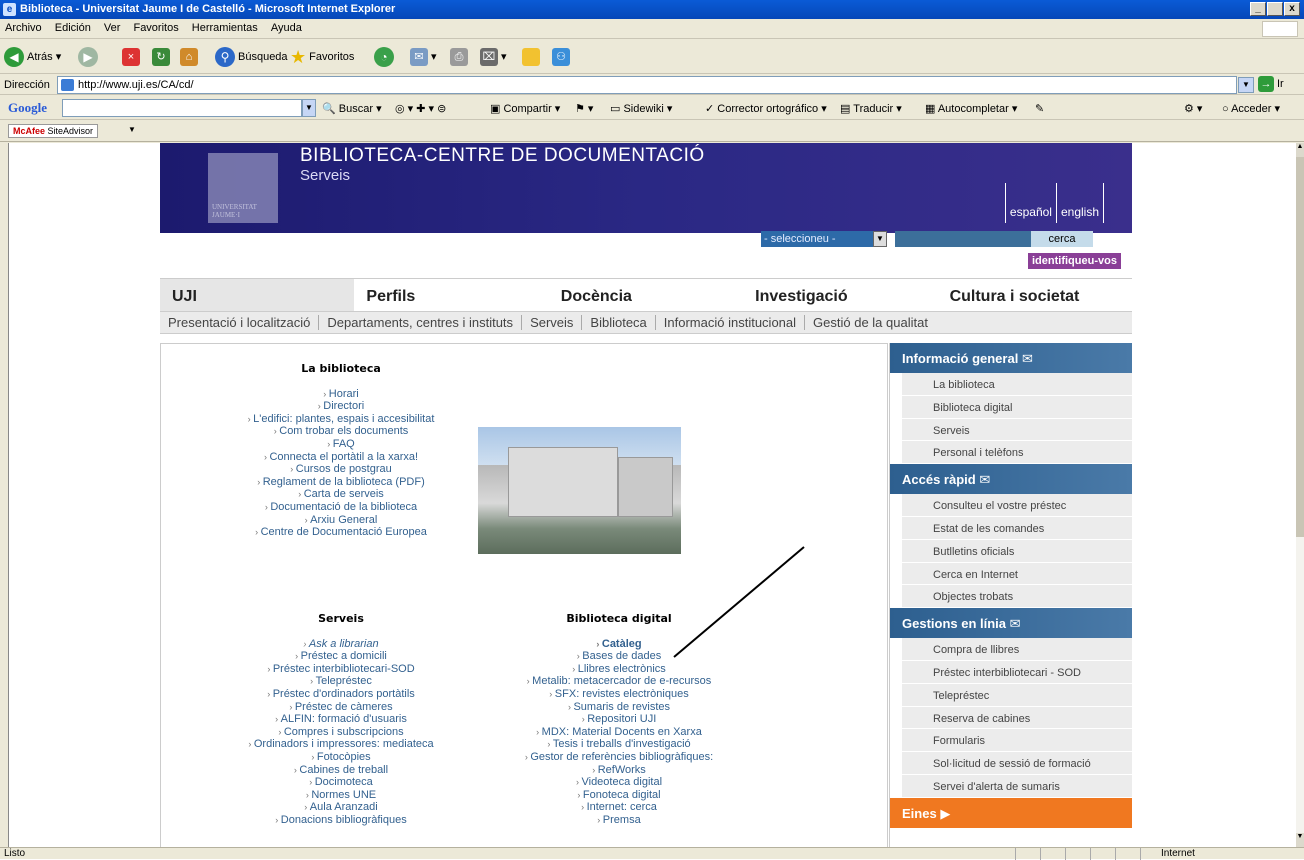 The width and height of the screenshot is (1304, 860). Describe the element at coordinates (420, 108) in the screenshot. I see `google-tools-icons: ◎ ▾ ✚ ▾ ⊜` at that location.